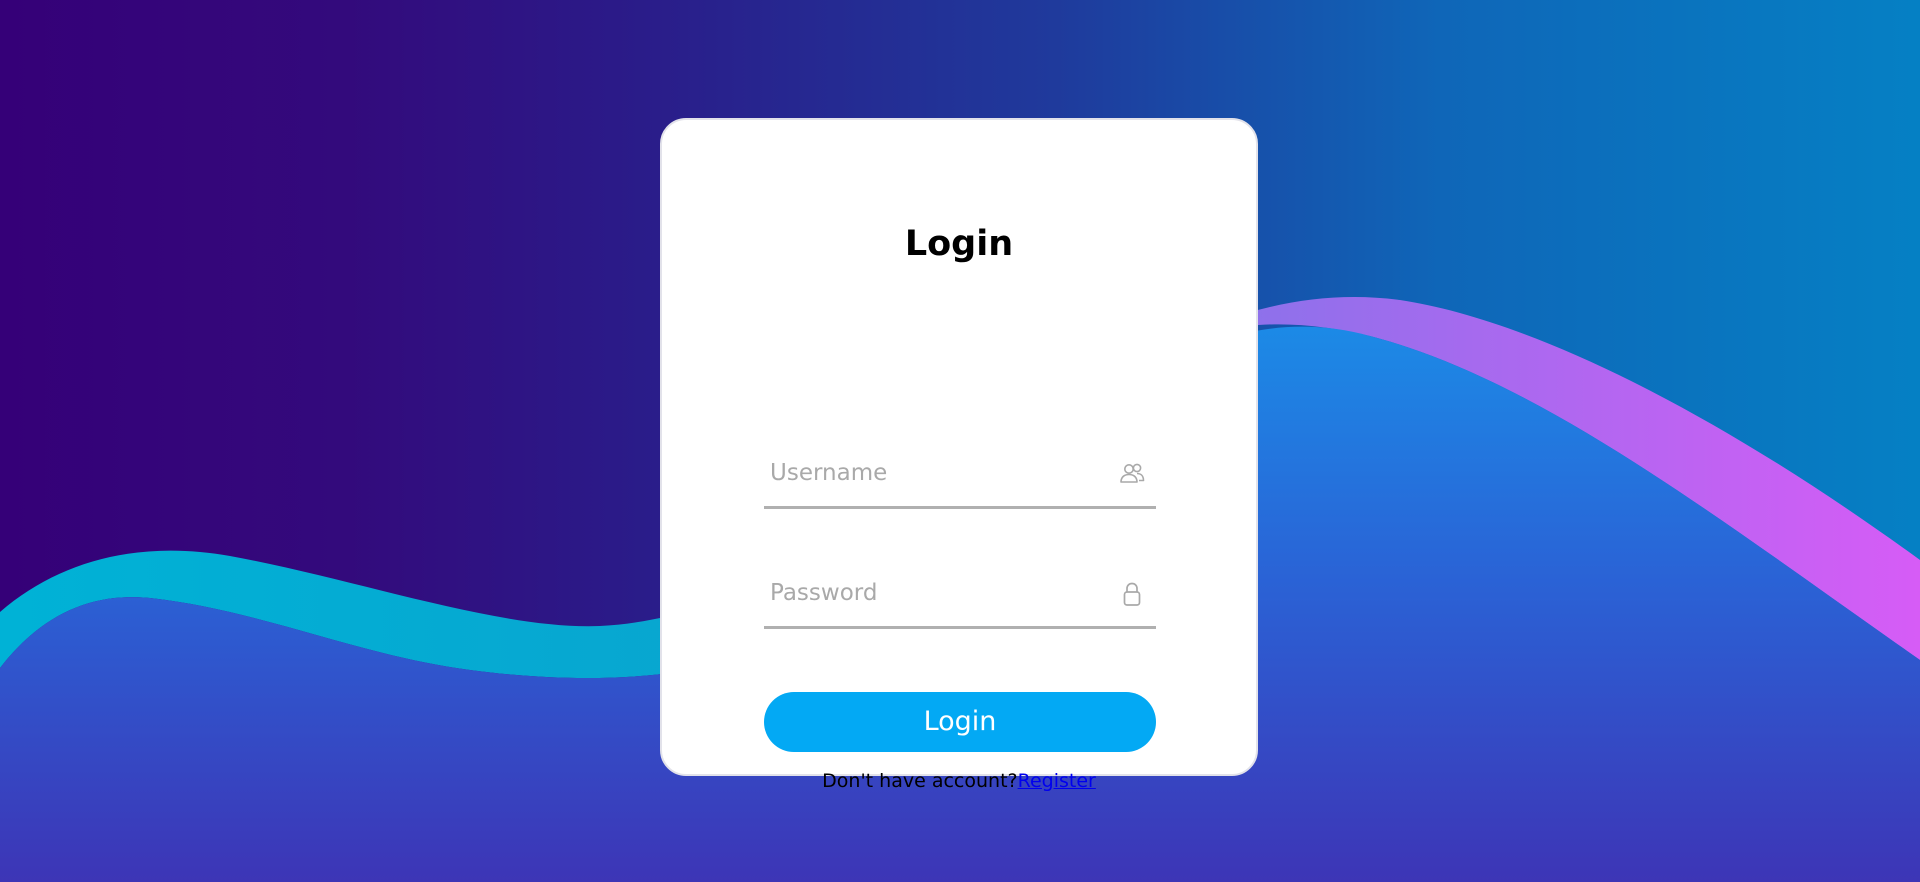  I want to click on user-group-icon, so click(1132, 473).